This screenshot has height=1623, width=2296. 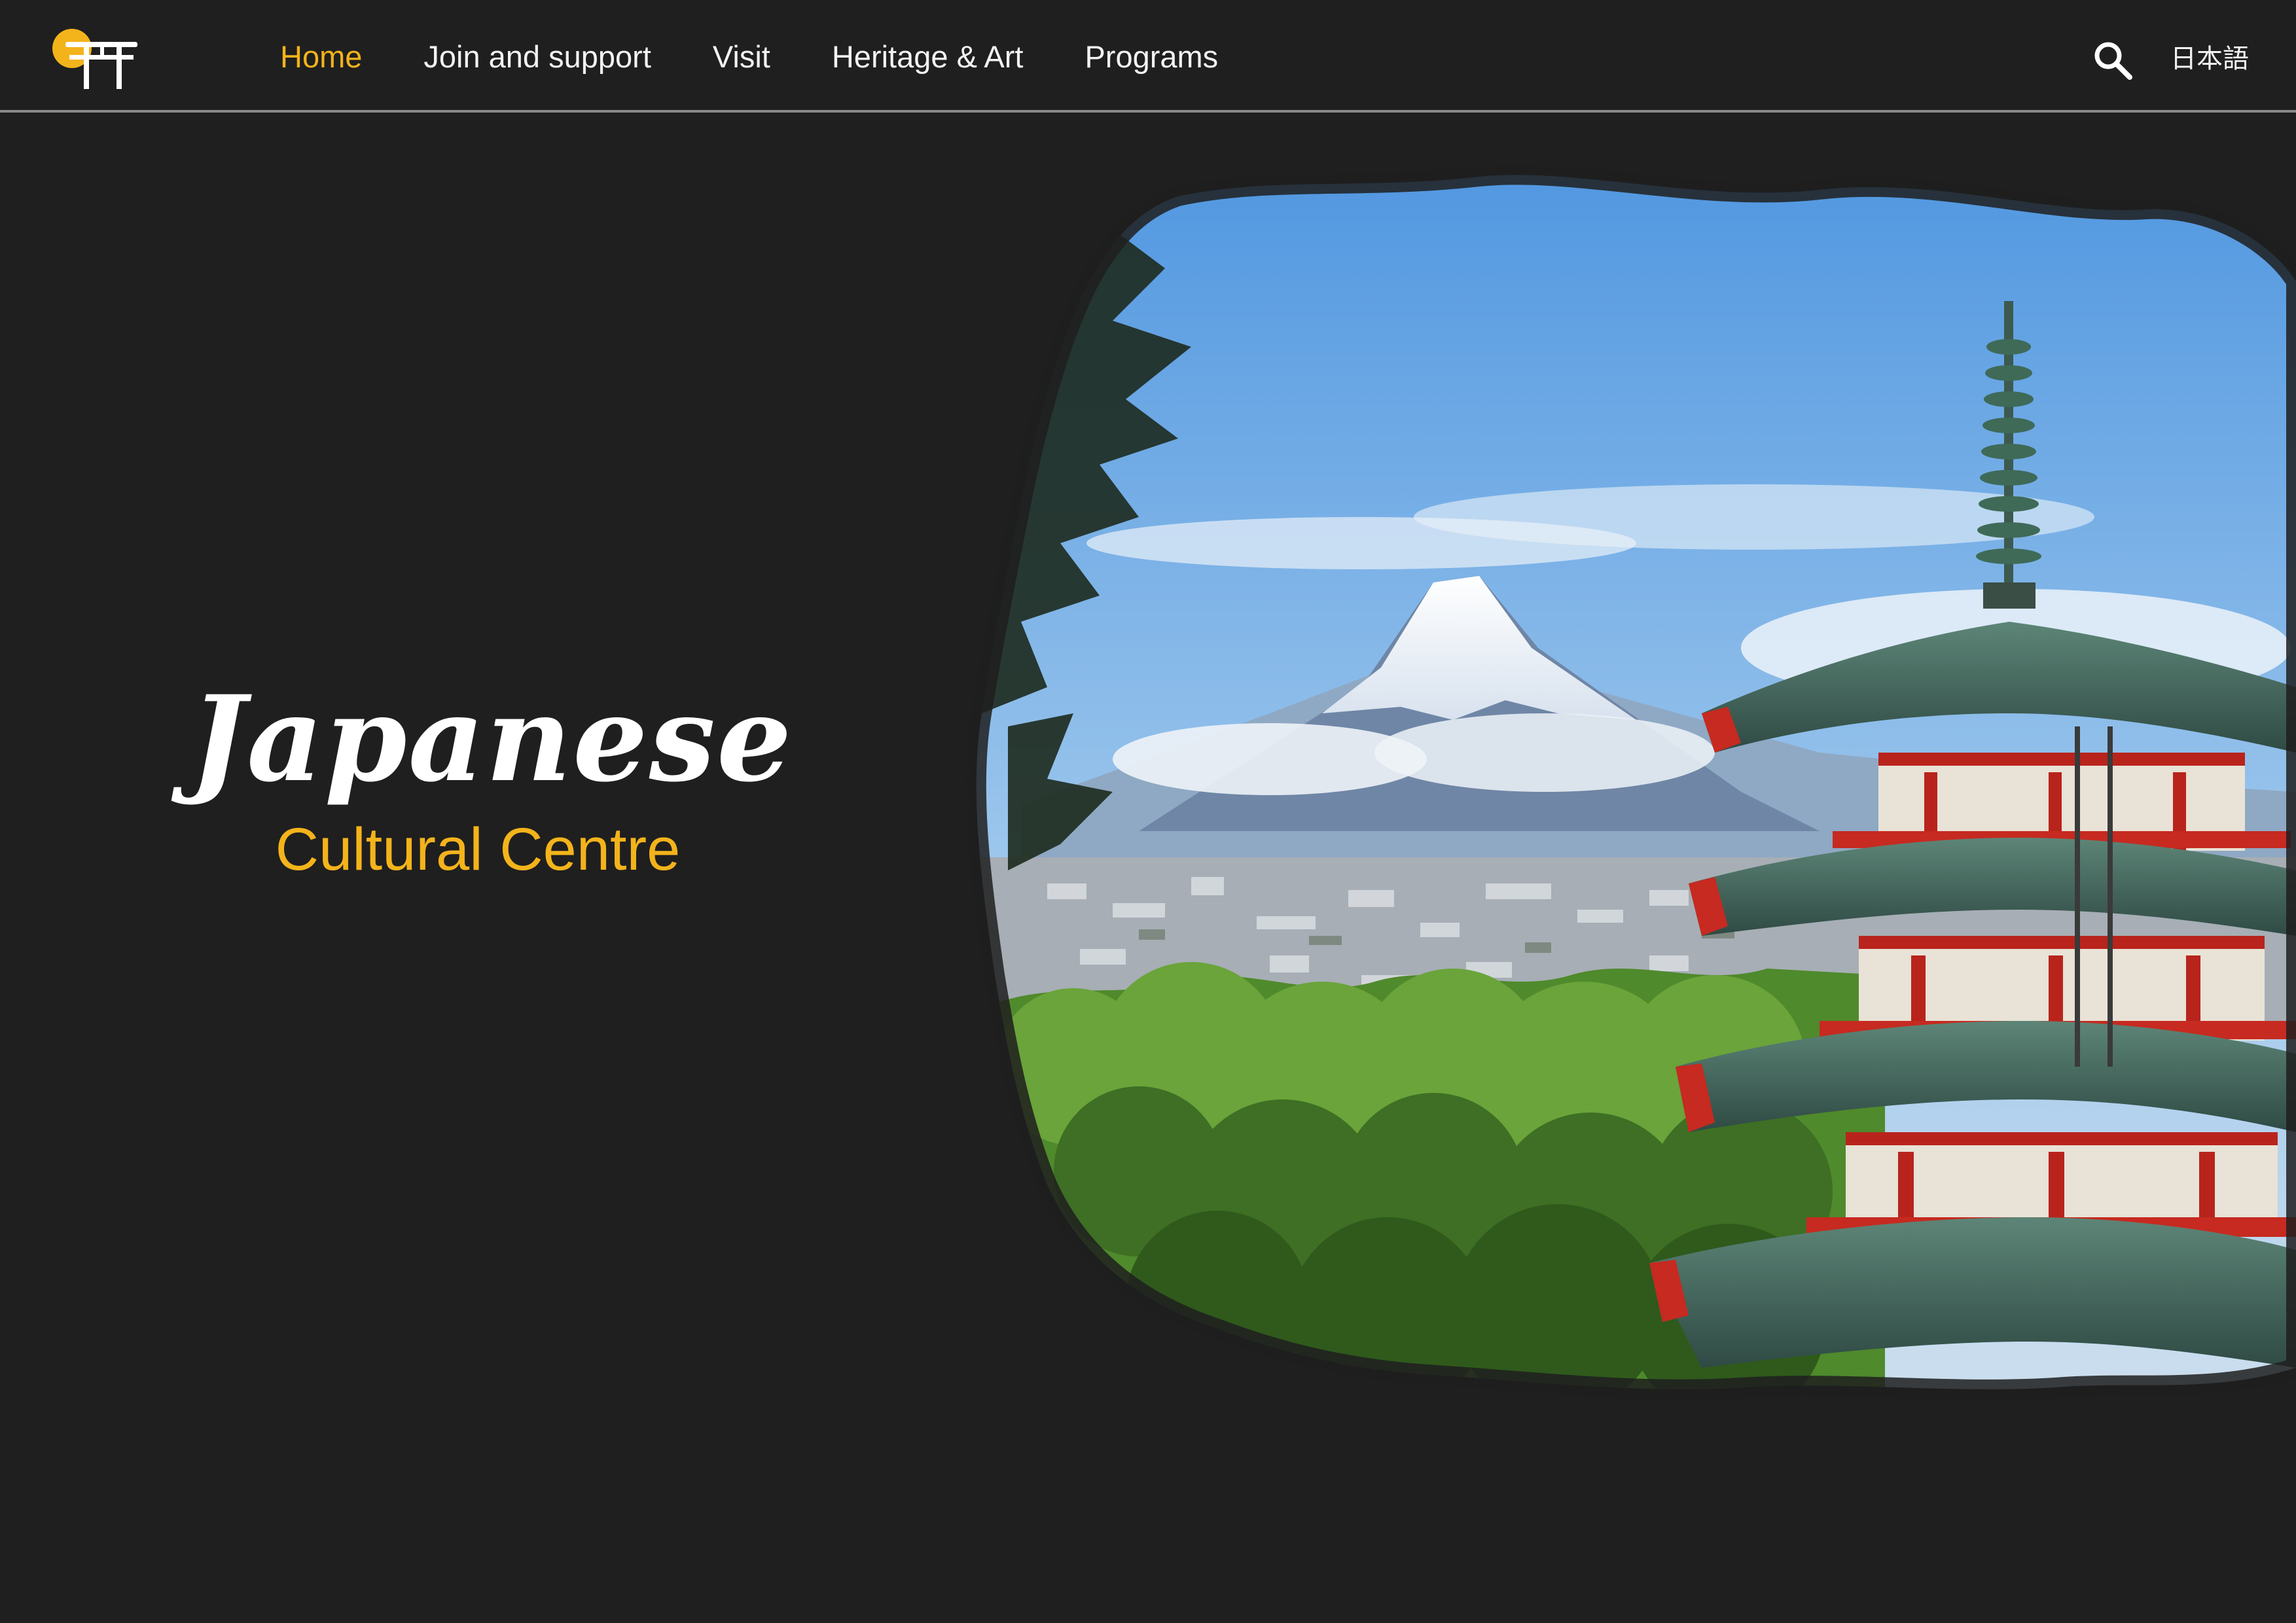 I want to click on nav-item-home: Home, so click(x=321, y=57).